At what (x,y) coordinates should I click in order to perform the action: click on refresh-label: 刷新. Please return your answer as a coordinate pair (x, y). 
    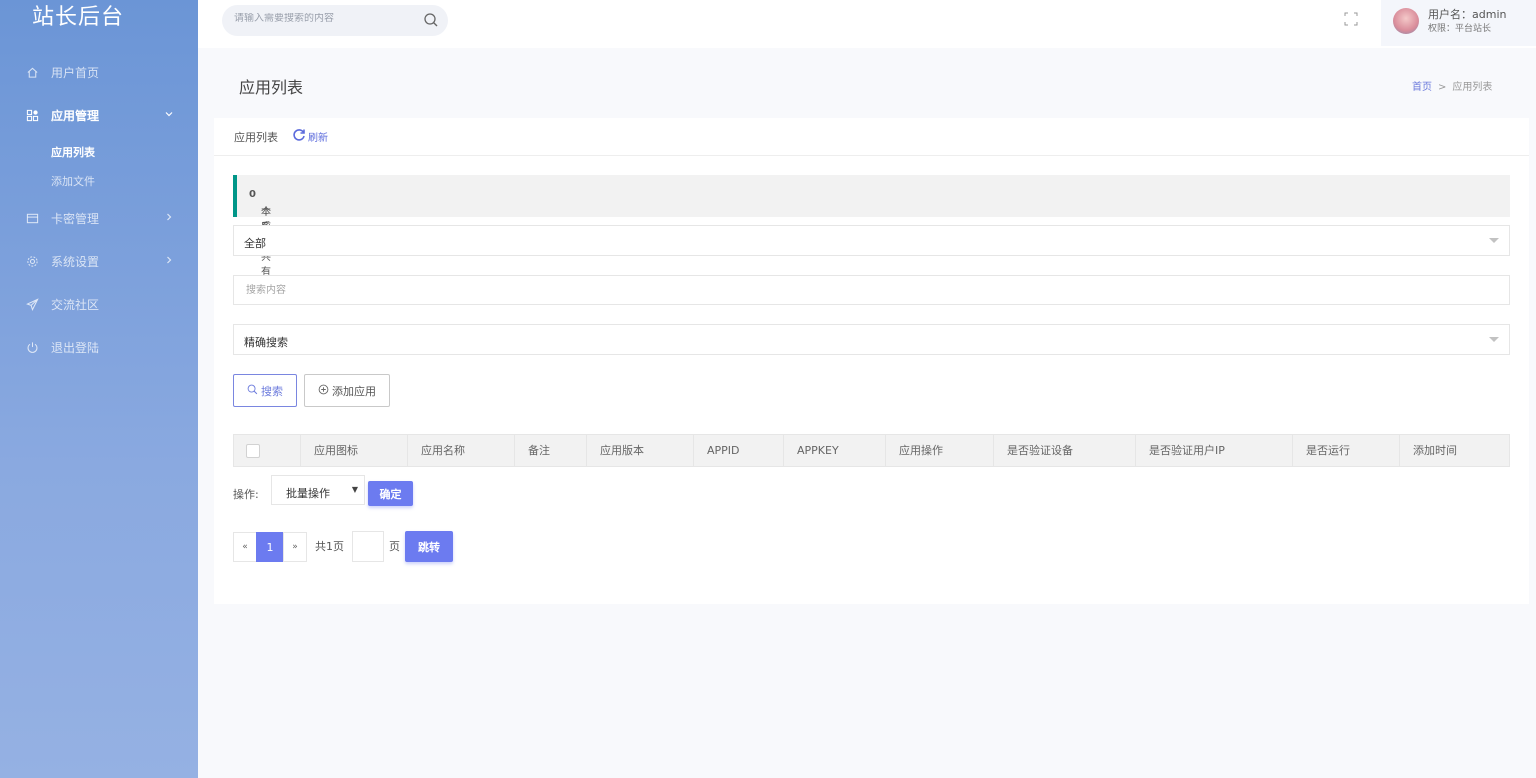
    Looking at the image, I should click on (318, 138).